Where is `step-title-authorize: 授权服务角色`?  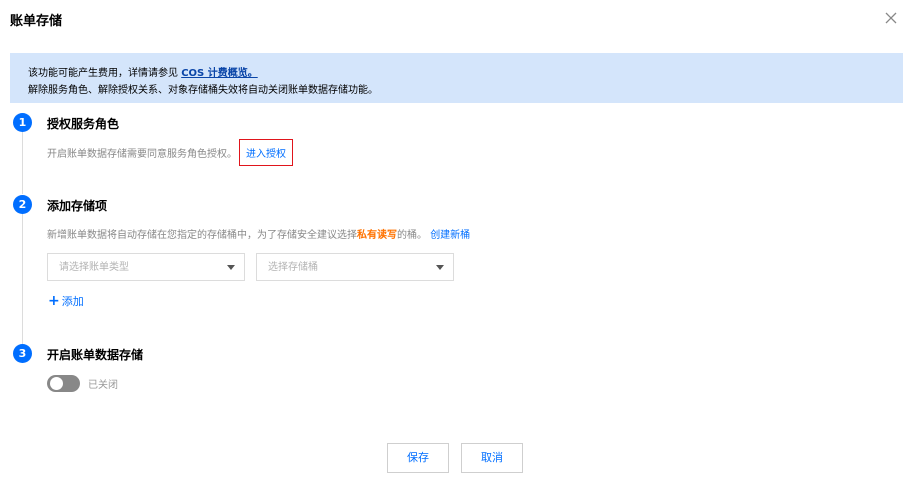 step-title-authorize: 授权服务角色 is located at coordinates (83, 124).